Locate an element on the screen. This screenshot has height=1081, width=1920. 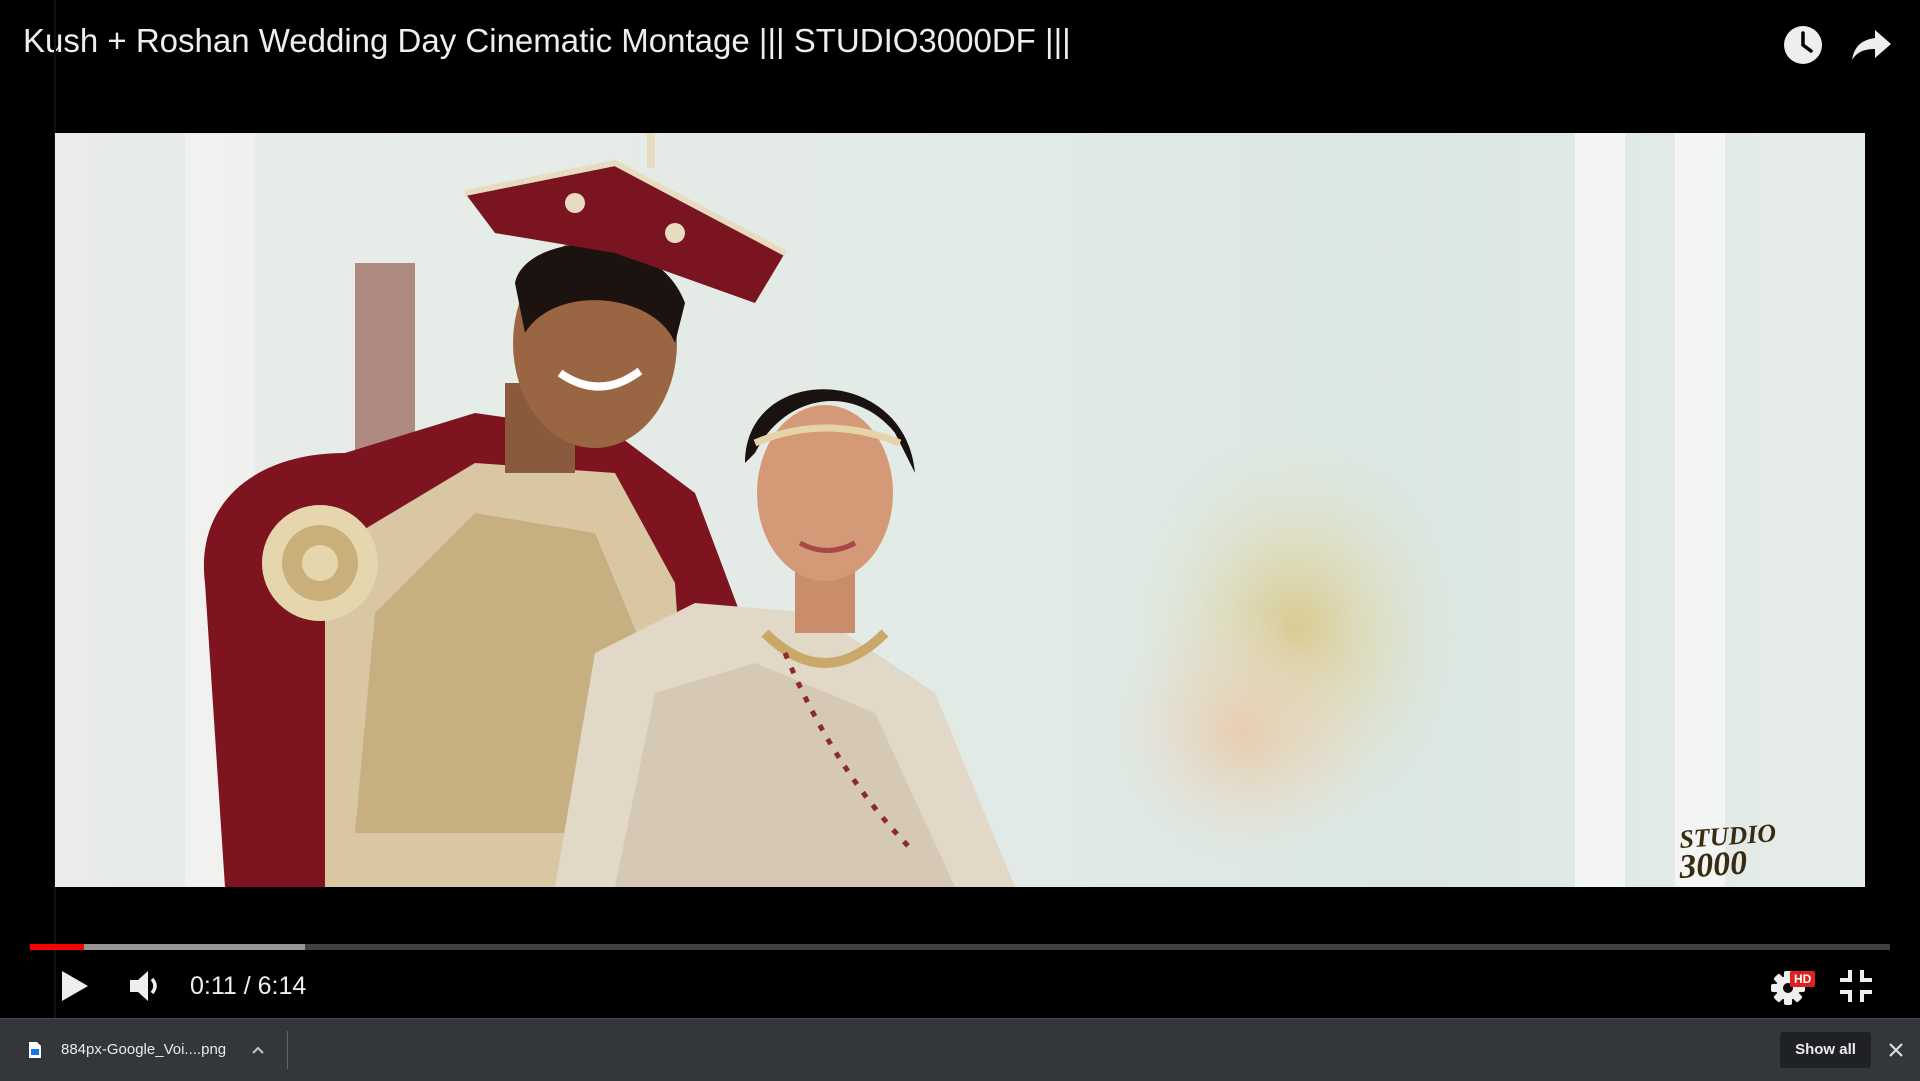
time-display: 0:11 / 6:14 is located at coordinates (248, 986).